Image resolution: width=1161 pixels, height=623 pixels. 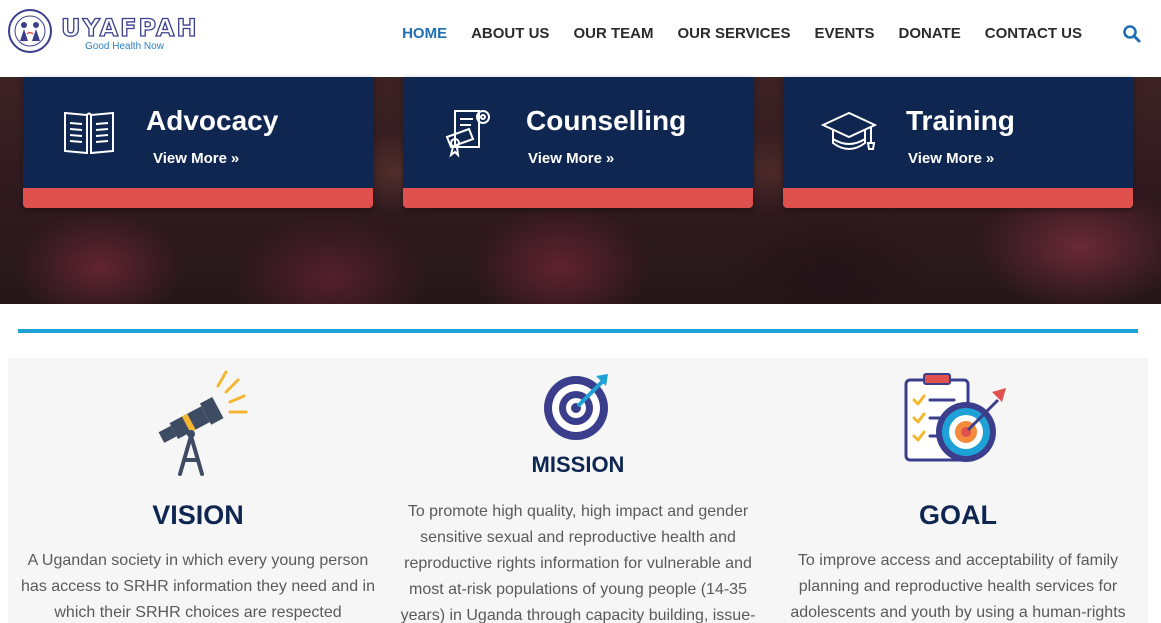 What do you see at coordinates (930, 34) in the screenshot?
I see `nav-donate: DONATE` at bounding box center [930, 34].